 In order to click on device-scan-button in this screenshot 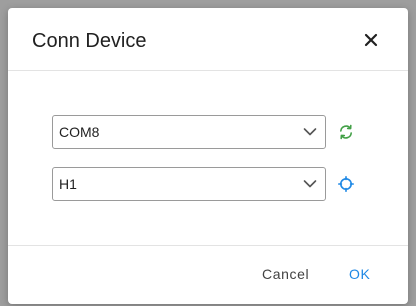, I will do `click(346, 184)`.